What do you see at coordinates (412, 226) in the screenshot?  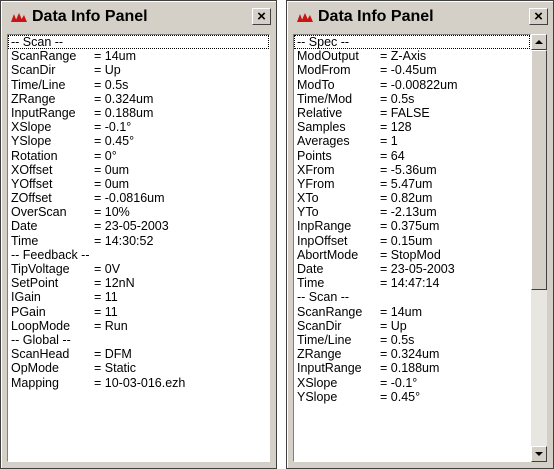 I see `list-item: InpRange = 0.375um` at bounding box center [412, 226].